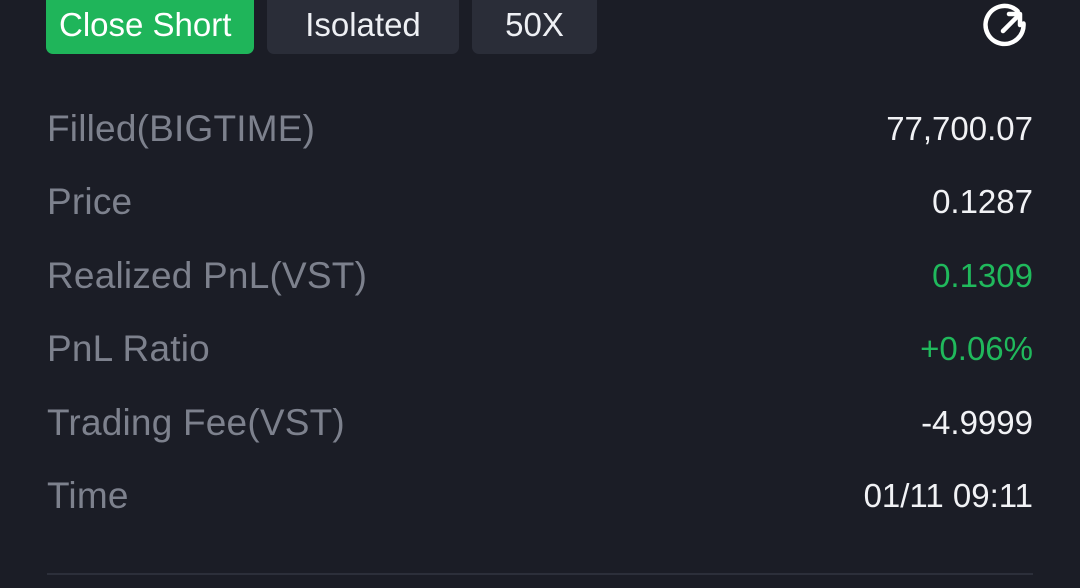  Describe the element at coordinates (948, 496) in the screenshot. I see `time-value: 01/11 09:11` at that location.